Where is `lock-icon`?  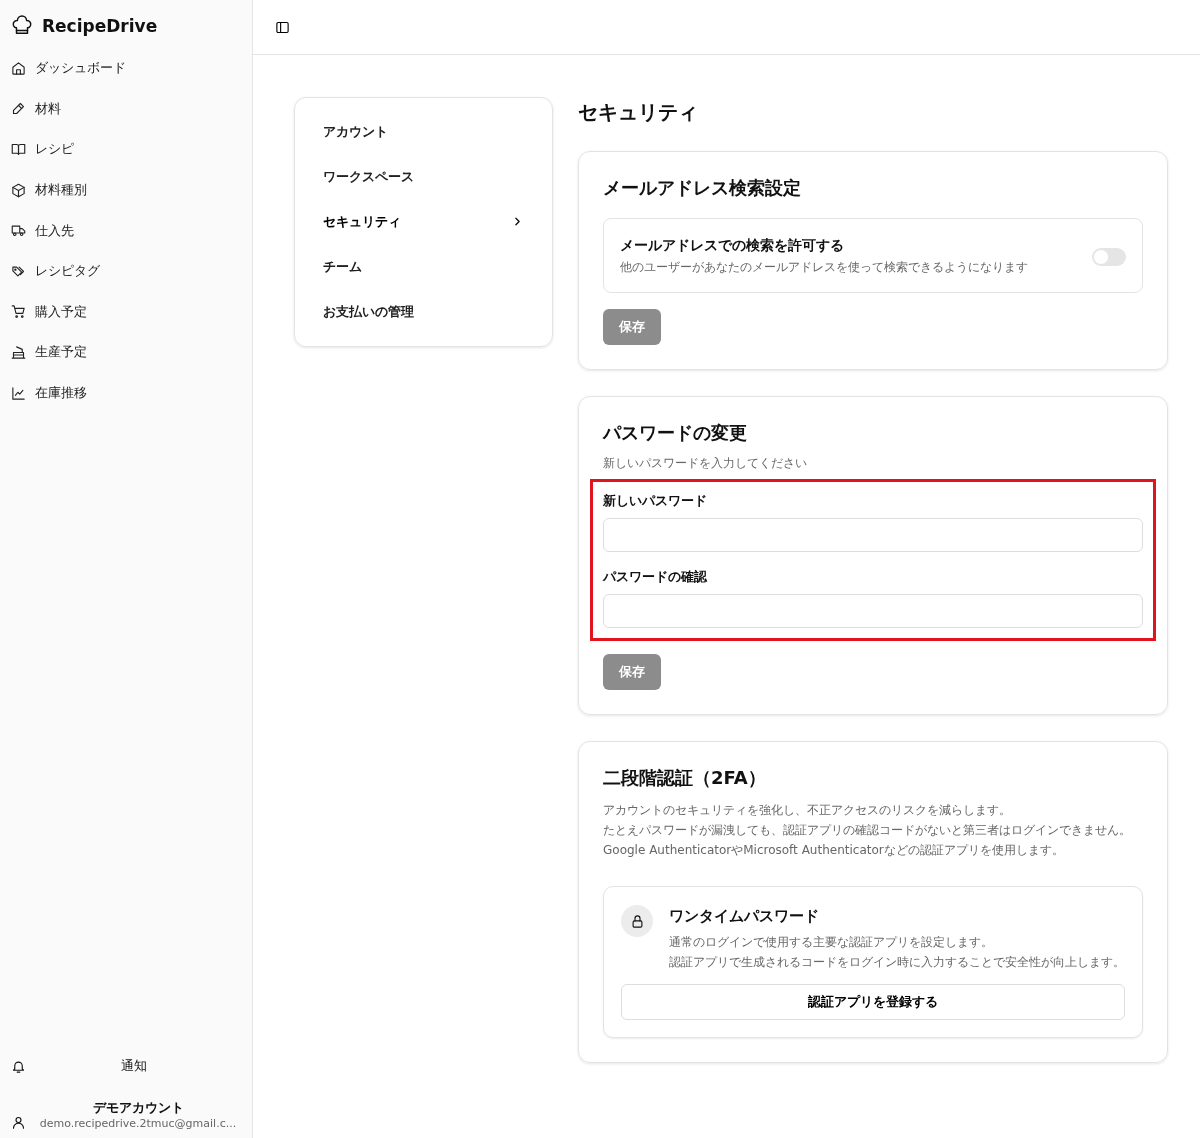
lock-icon is located at coordinates (637, 921).